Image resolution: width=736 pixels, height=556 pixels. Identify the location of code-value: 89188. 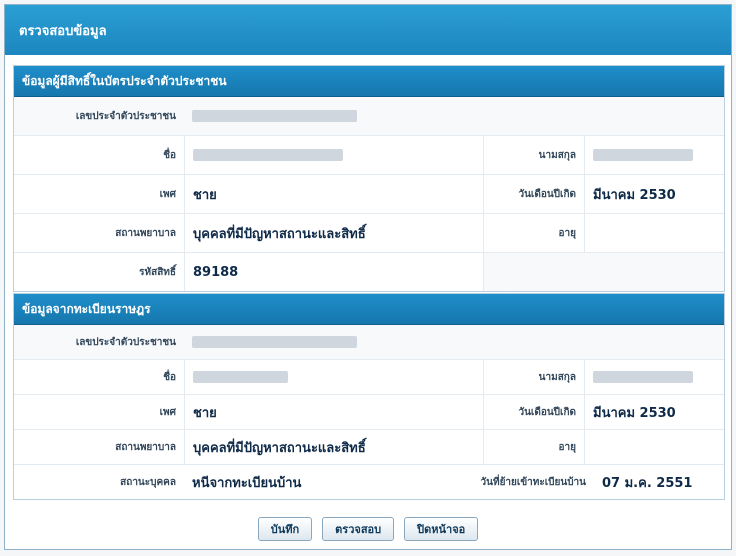
(334, 272).